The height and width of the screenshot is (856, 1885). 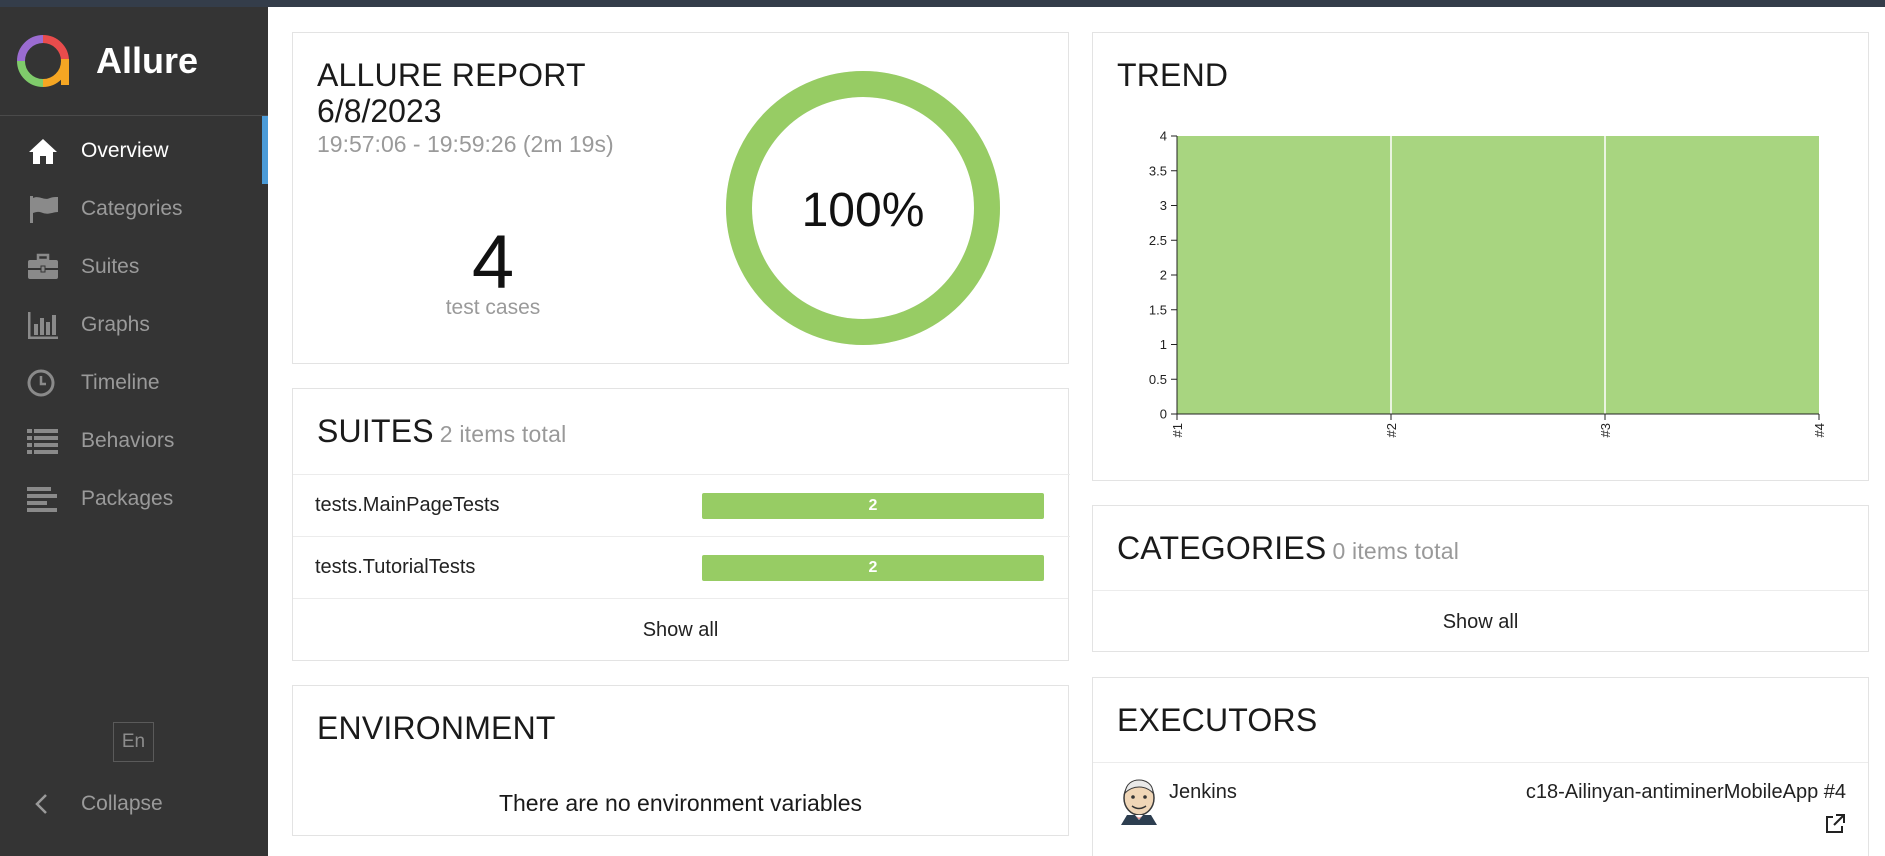 I want to click on suites-title-text: SUITES, so click(x=375, y=431).